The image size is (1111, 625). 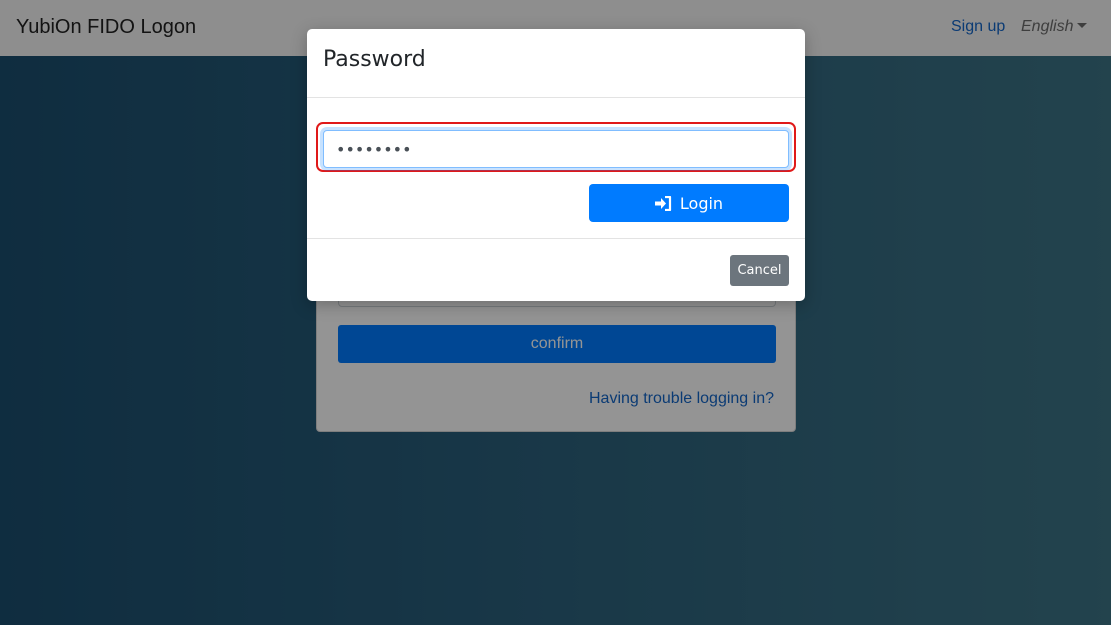 I want to click on login-button: Login, so click(x=689, y=203).